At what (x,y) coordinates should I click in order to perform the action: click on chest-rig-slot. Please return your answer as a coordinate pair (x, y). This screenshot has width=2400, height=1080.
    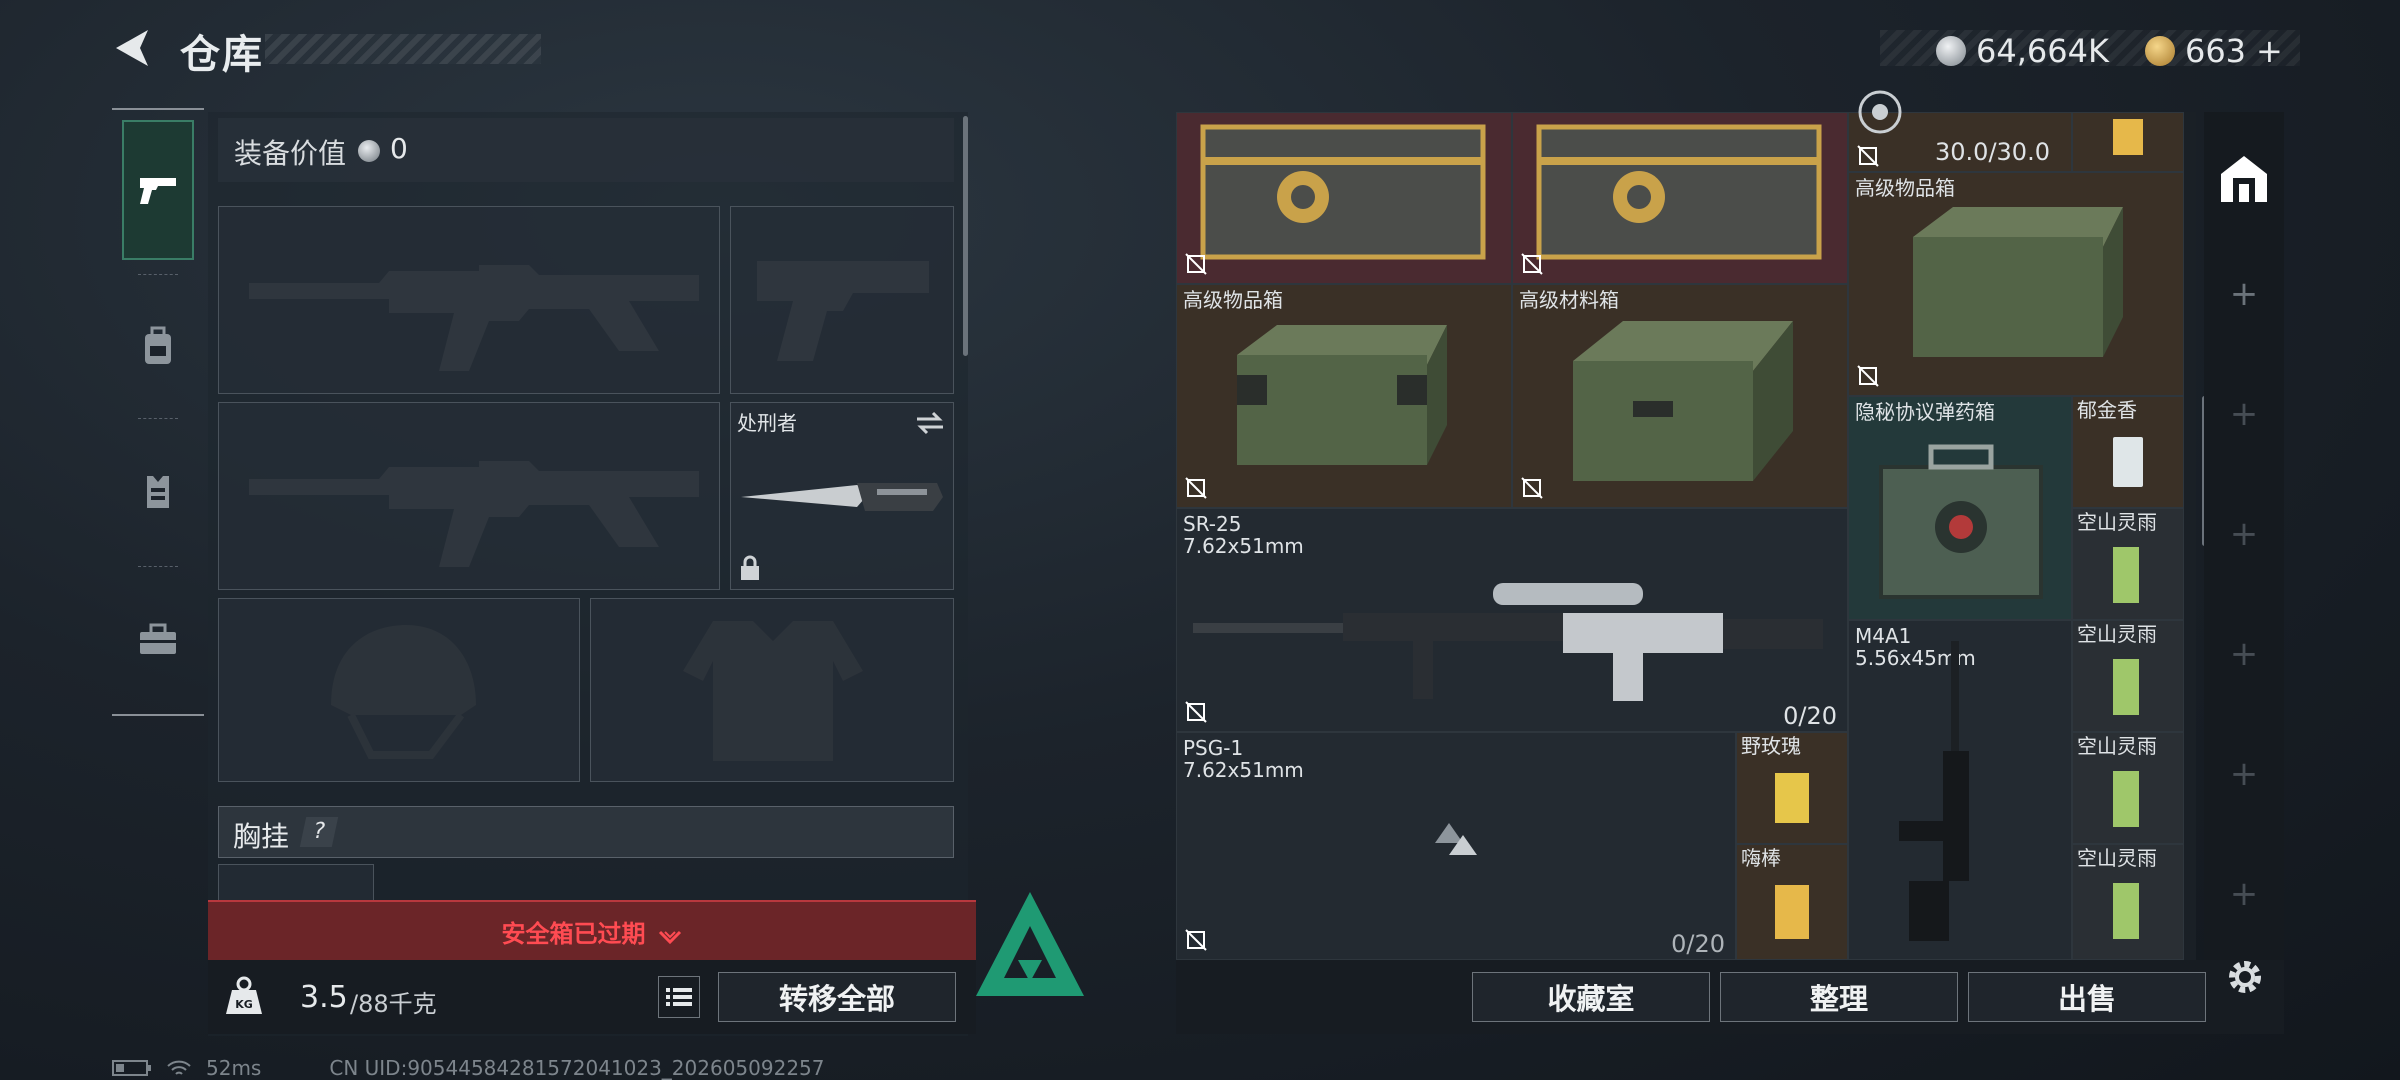
    Looking at the image, I should click on (296, 884).